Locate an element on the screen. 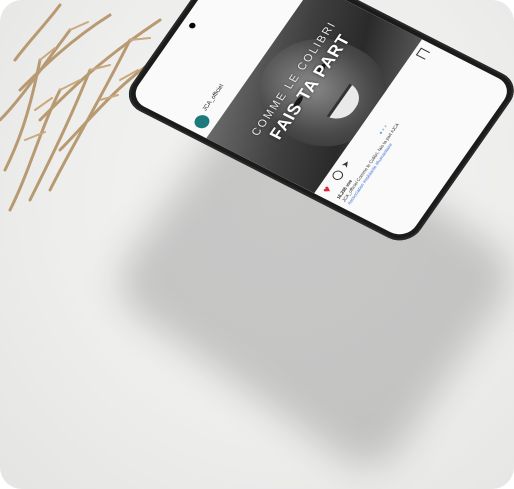  bookmark-icon is located at coordinates (423, 53).